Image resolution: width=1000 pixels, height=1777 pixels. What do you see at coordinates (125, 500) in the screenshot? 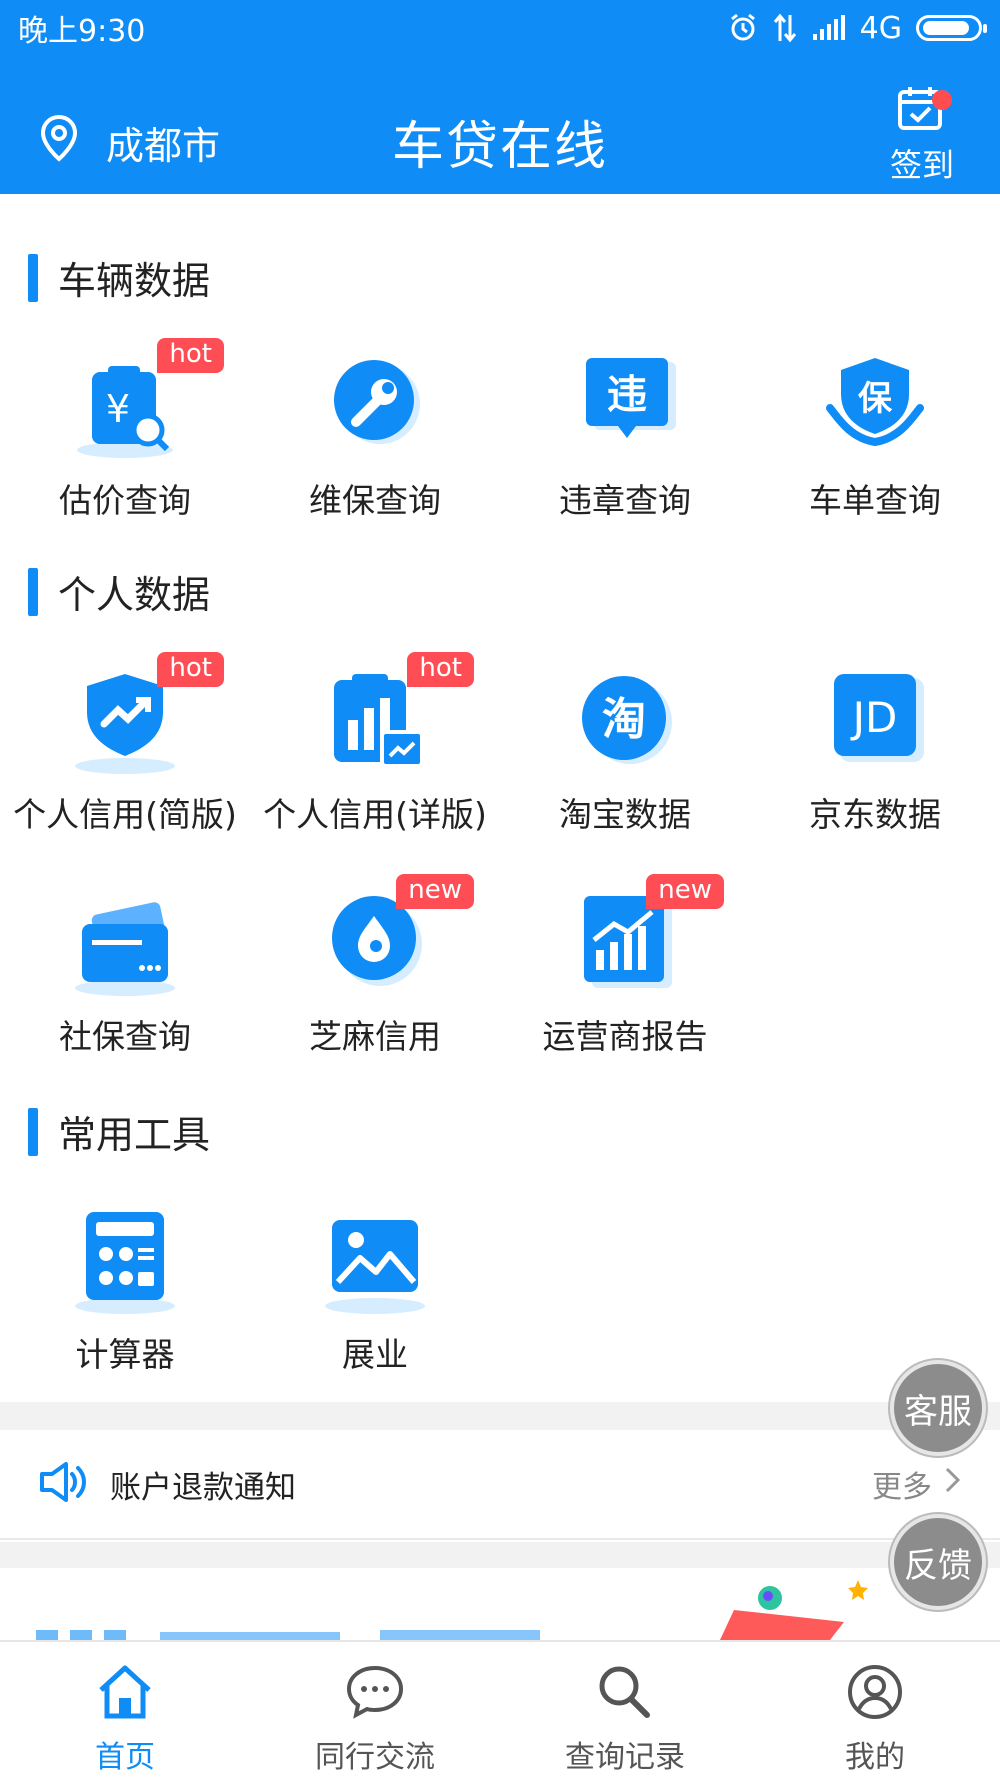
I see `tile-label: 估价查询` at bounding box center [125, 500].